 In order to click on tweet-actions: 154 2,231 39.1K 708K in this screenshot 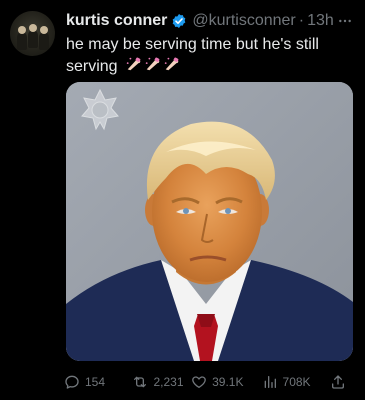, I will do `click(210, 382)`.